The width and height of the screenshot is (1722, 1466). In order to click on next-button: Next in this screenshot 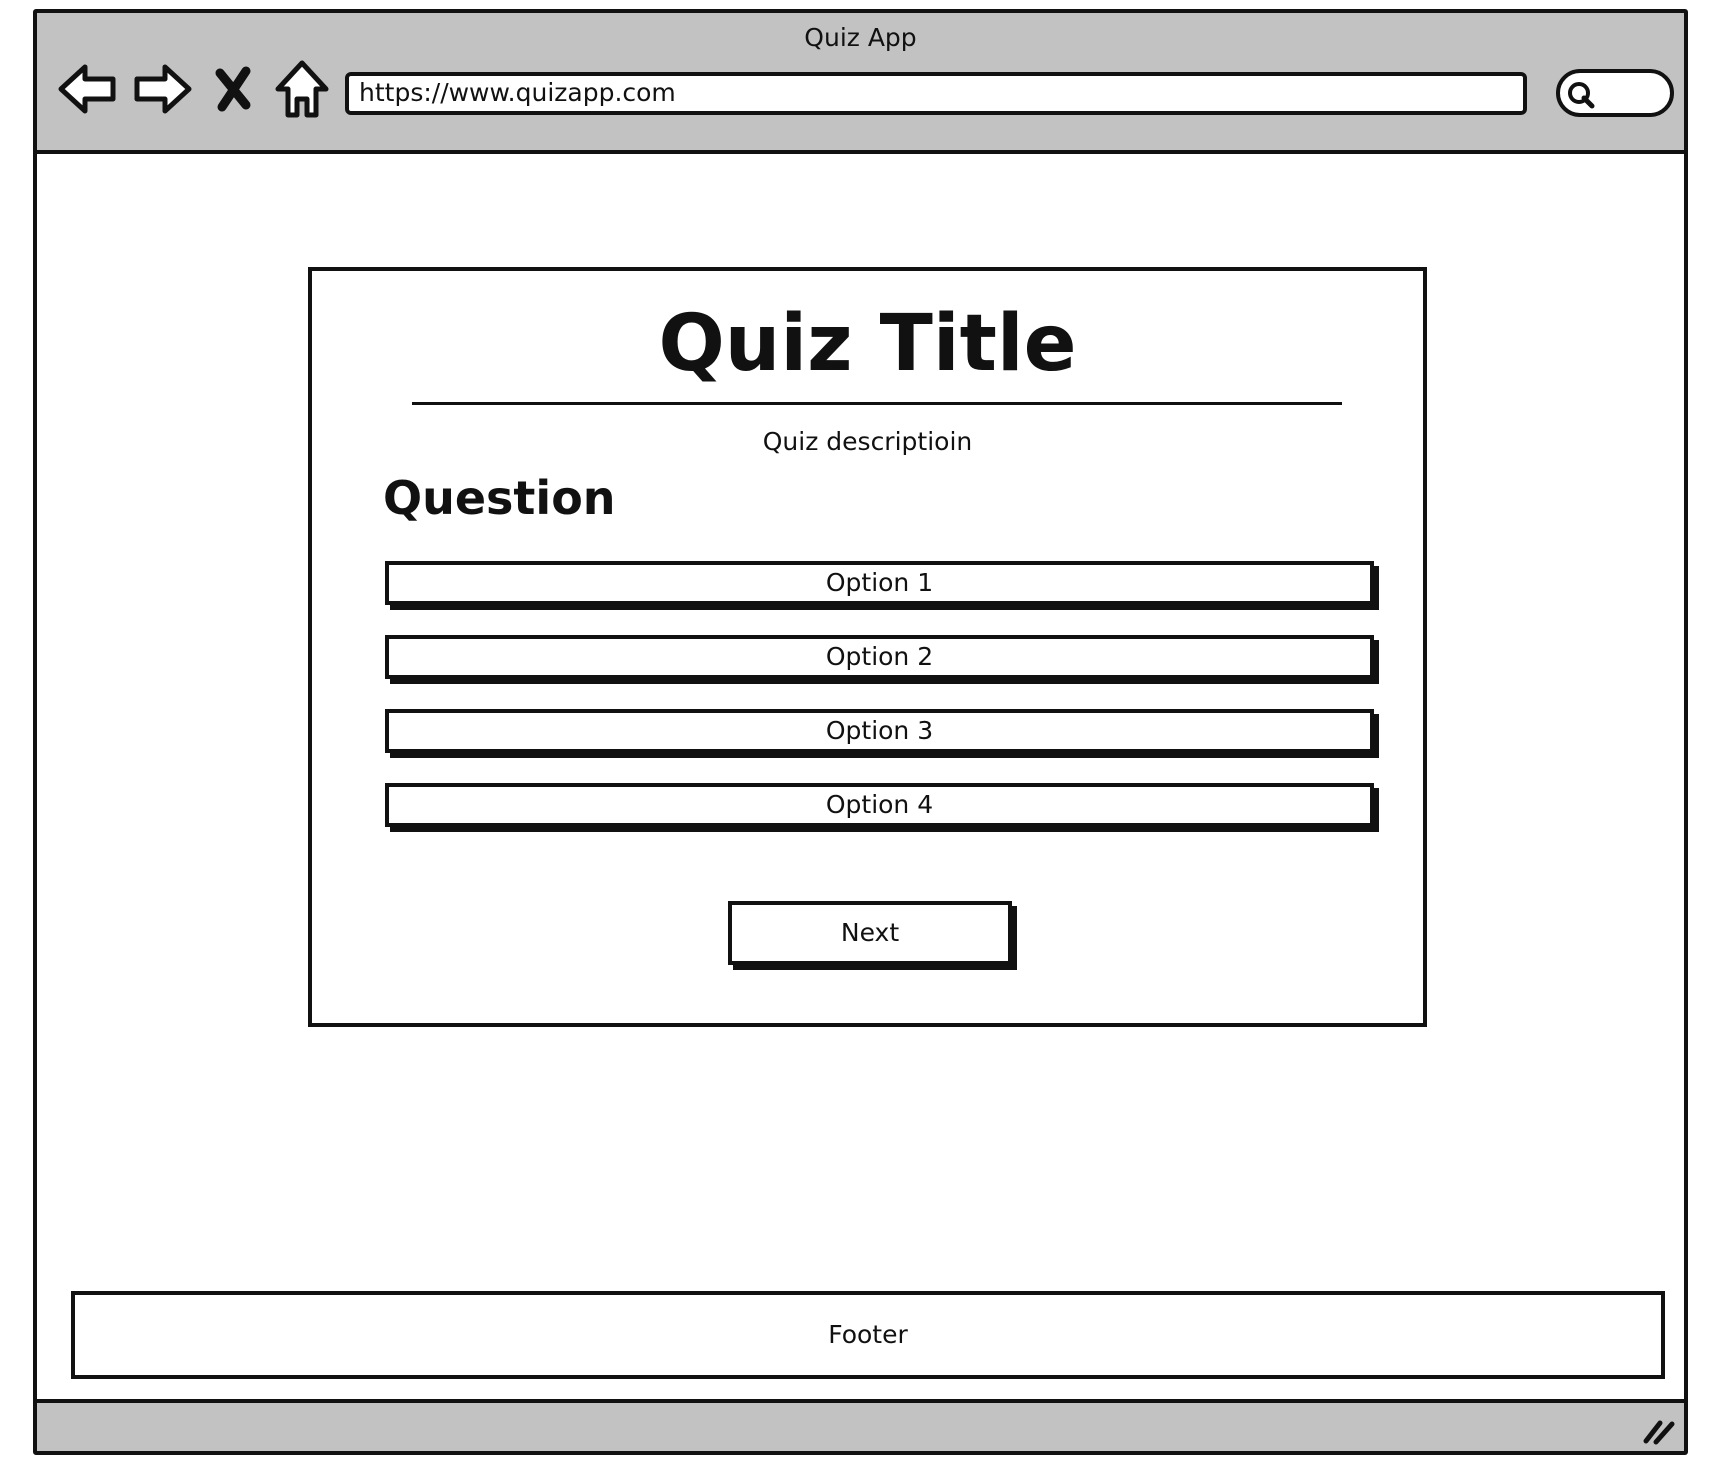, I will do `click(870, 933)`.